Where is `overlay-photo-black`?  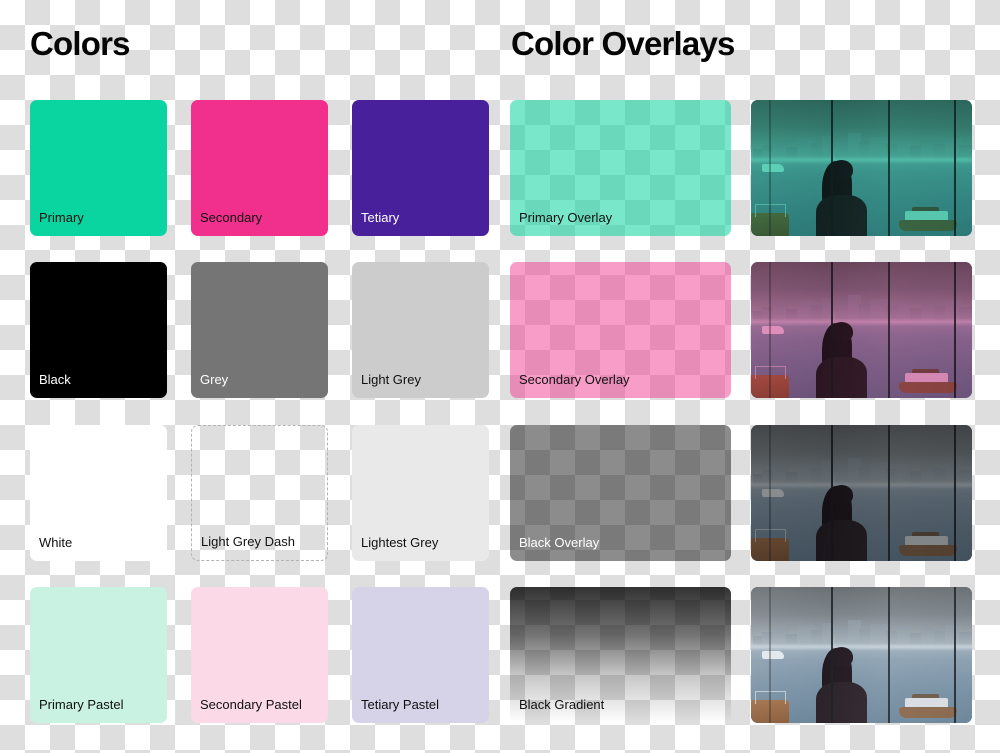 overlay-photo-black is located at coordinates (861, 493).